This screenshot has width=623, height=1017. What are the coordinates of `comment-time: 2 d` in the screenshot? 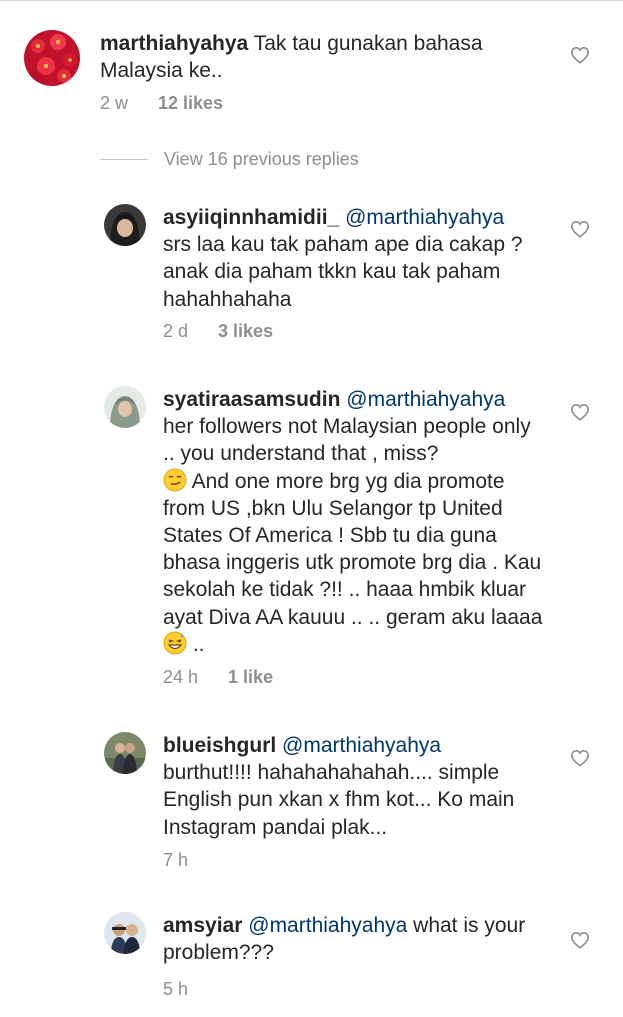 It's located at (176, 331).